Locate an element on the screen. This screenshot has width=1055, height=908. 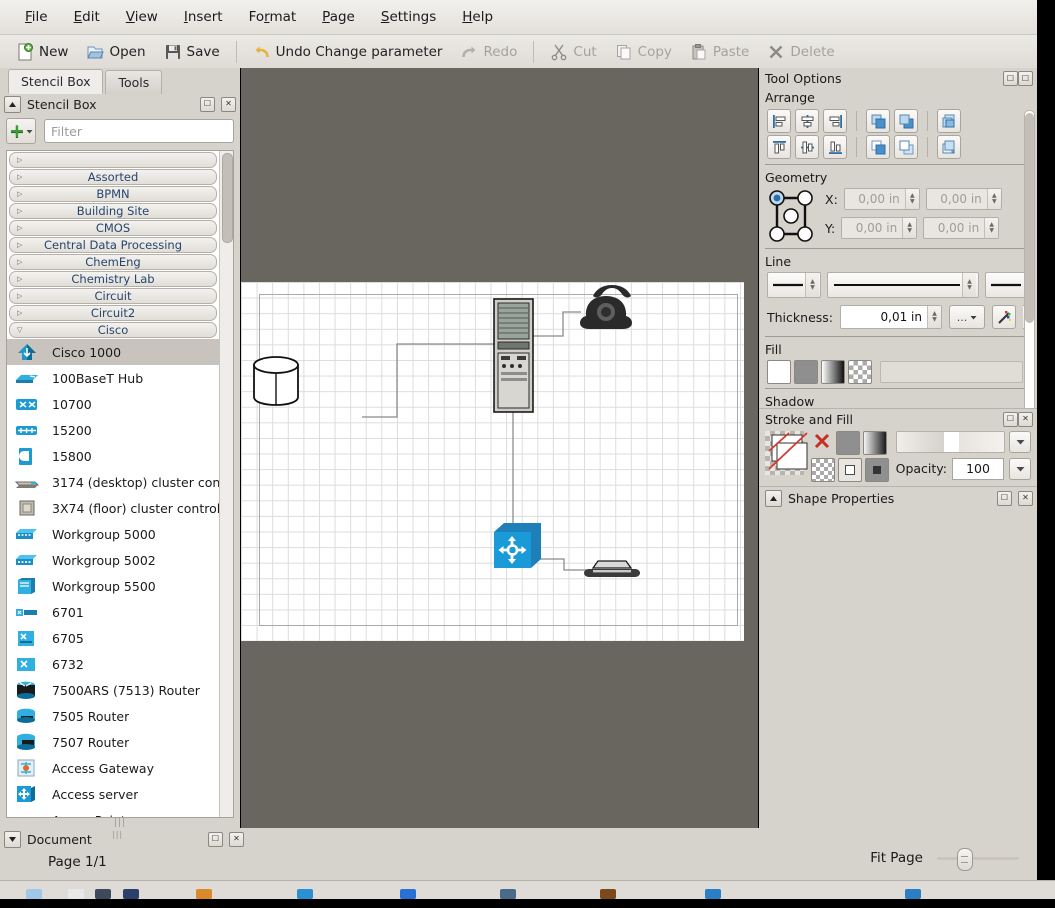
close-stencil-box-button: ✕ is located at coordinates (228, 104).